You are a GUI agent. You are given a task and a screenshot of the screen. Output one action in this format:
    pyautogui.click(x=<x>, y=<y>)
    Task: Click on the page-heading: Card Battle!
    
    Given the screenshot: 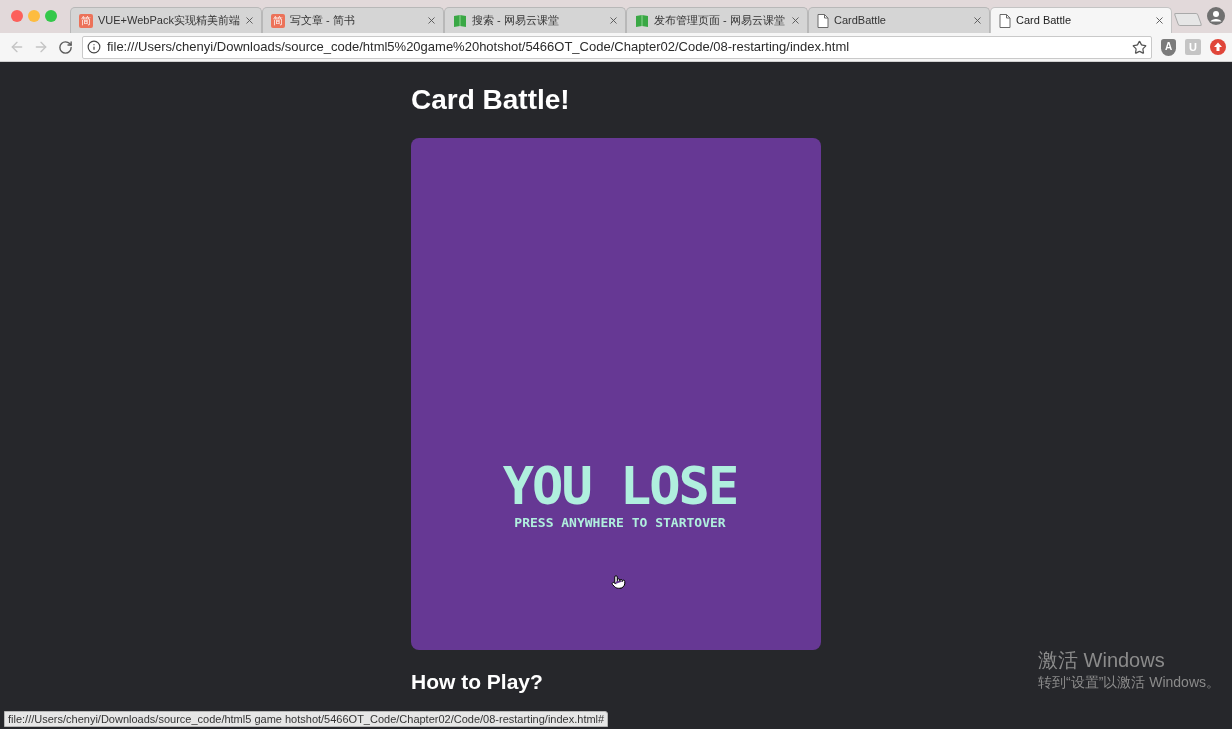 What is the action you would take?
    pyautogui.click(x=491, y=100)
    